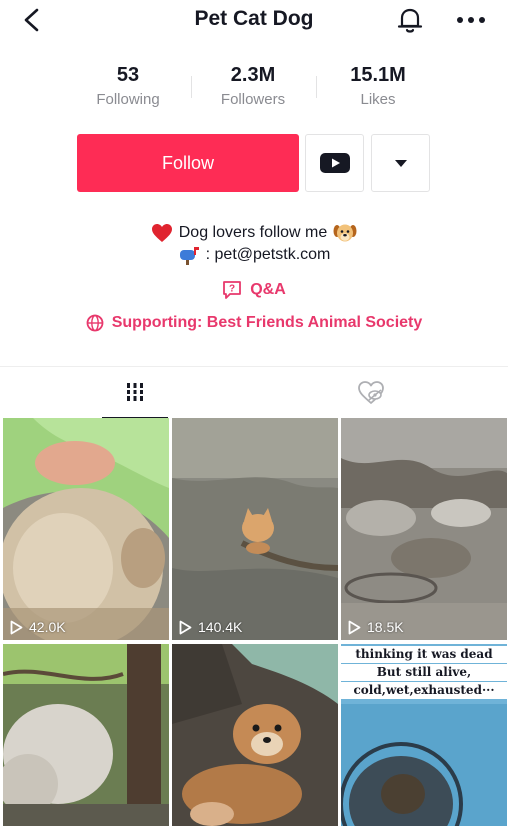 Image resolution: width=508 pixels, height=826 pixels. What do you see at coordinates (268, 254) in the screenshot?
I see `bio-email: : pet@petstk.com` at bounding box center [268, 254].